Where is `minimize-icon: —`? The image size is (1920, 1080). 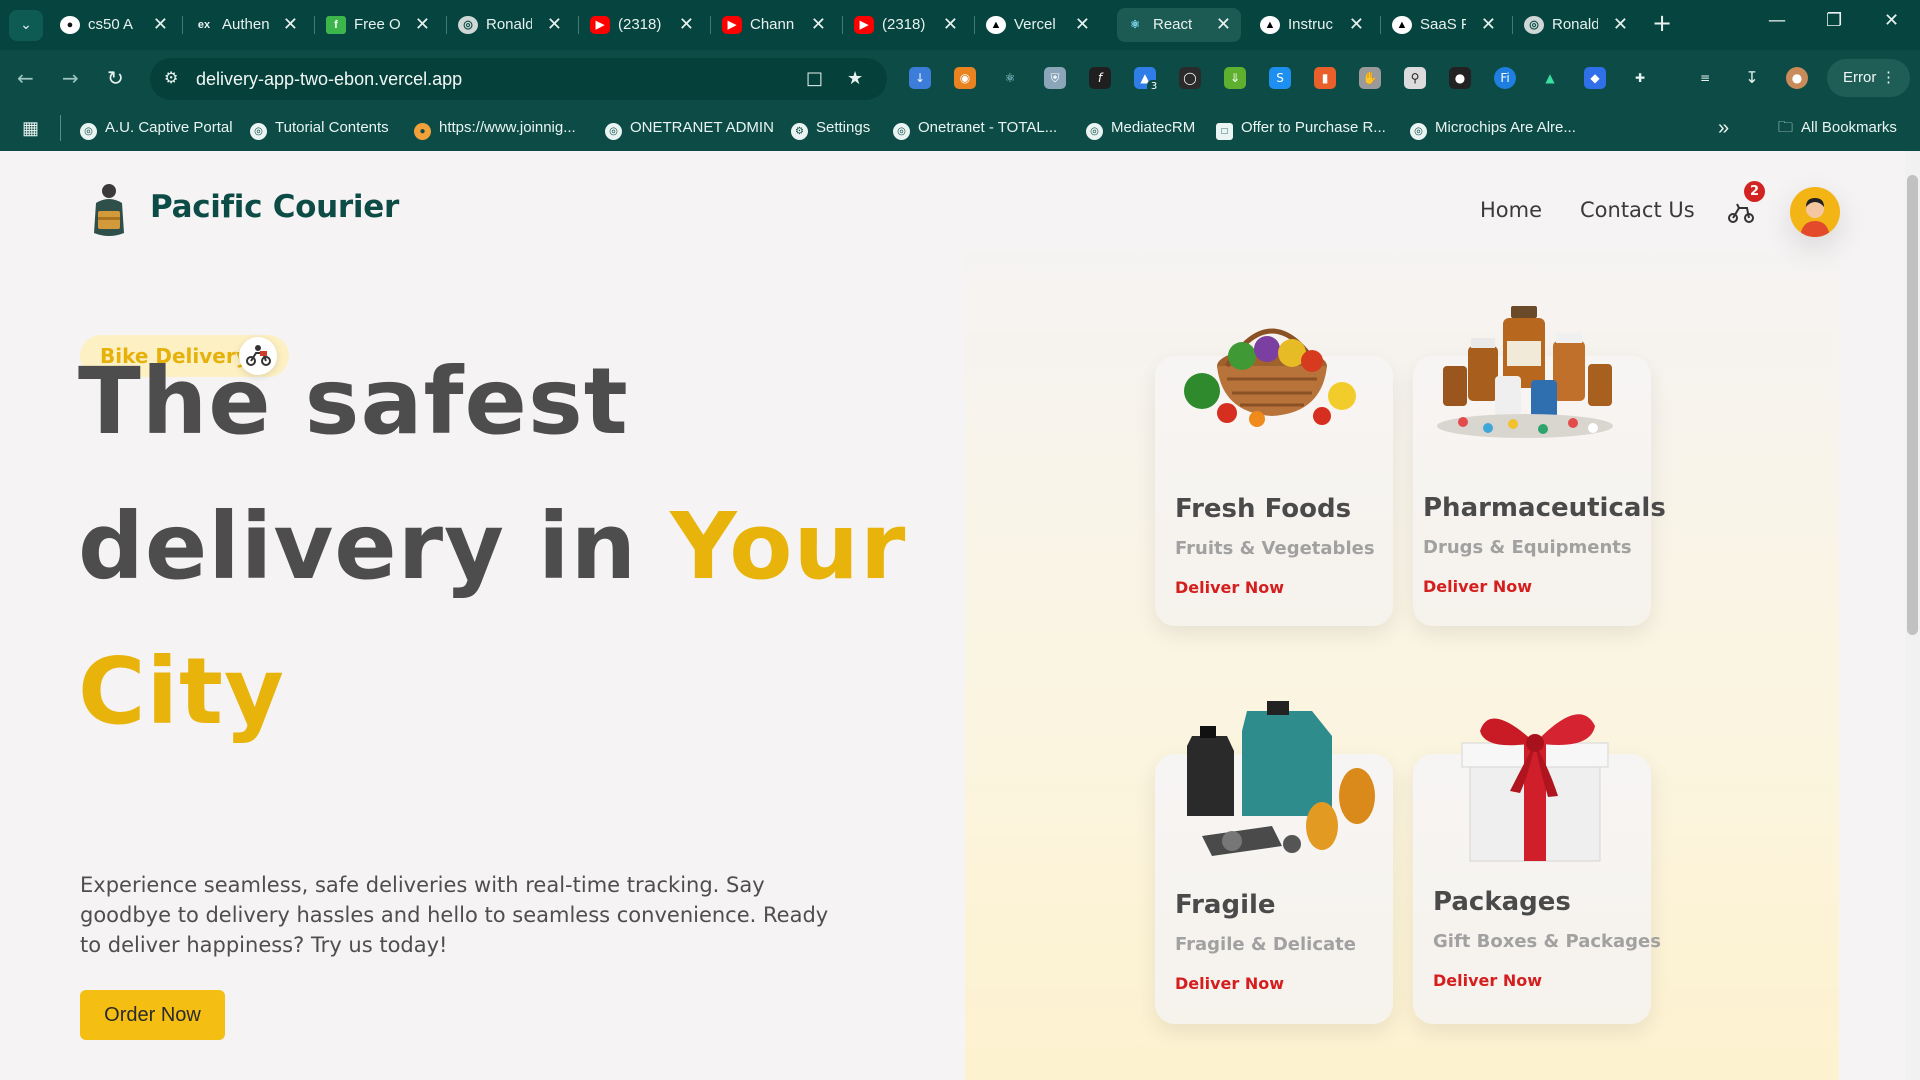
minimize-icon: — is located at coordinates (1777, 20).